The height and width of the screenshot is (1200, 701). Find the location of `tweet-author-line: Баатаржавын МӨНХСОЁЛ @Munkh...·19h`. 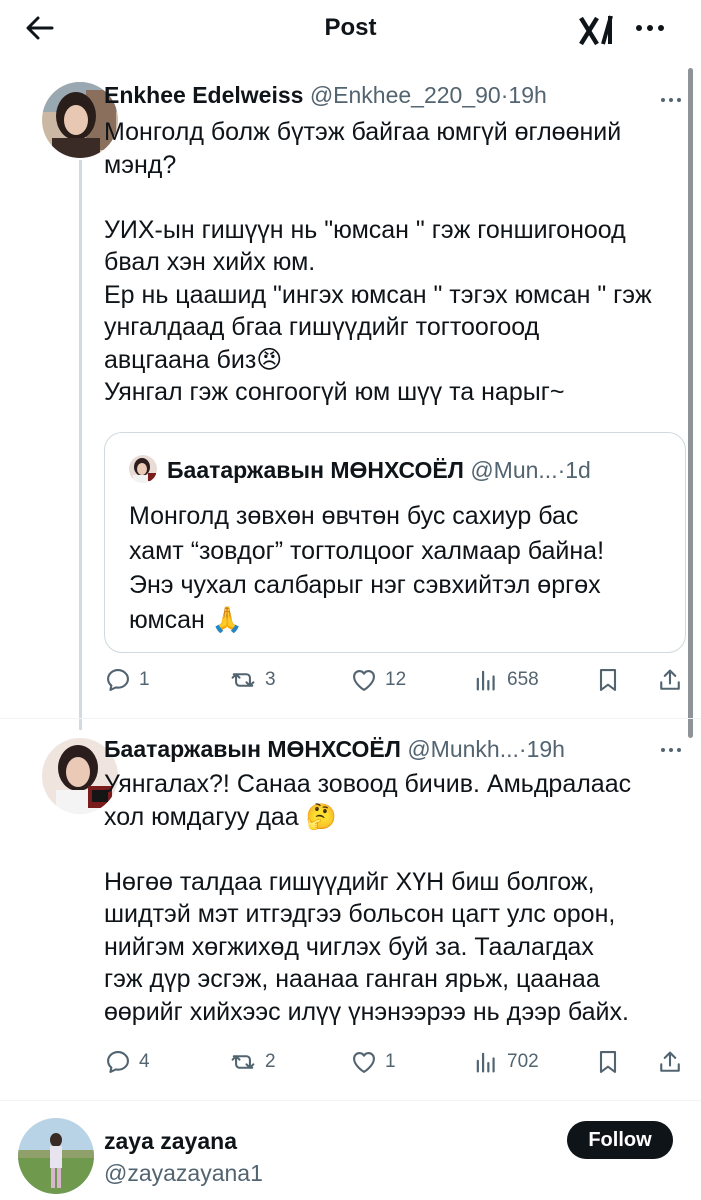

tweet-author-line: Баатаржавын МӨНХСОЁЛ @Munkh...·19h is located at coordinates (334, 749).